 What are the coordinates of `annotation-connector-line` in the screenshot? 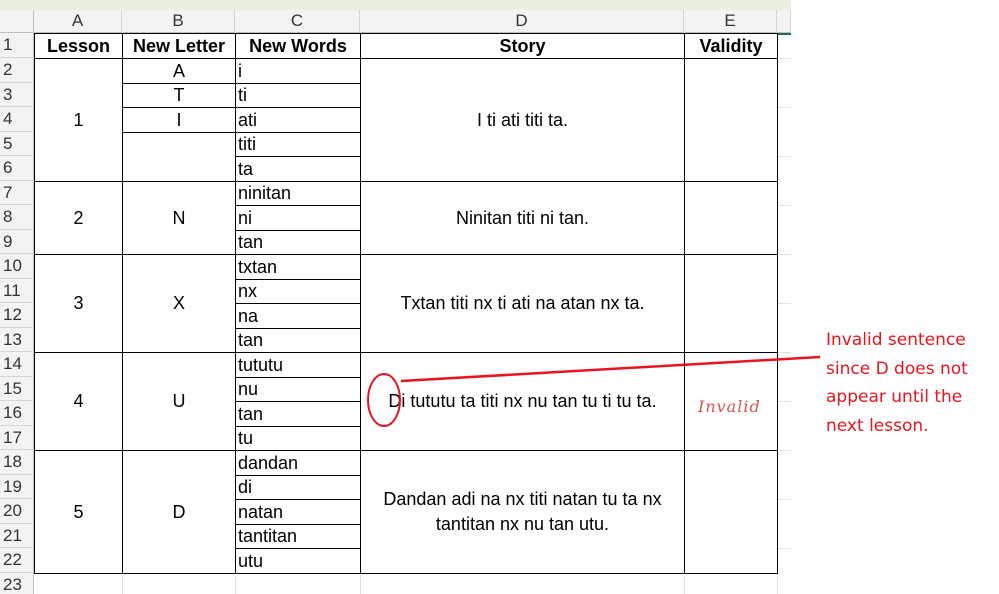 It's located at (610, 369).